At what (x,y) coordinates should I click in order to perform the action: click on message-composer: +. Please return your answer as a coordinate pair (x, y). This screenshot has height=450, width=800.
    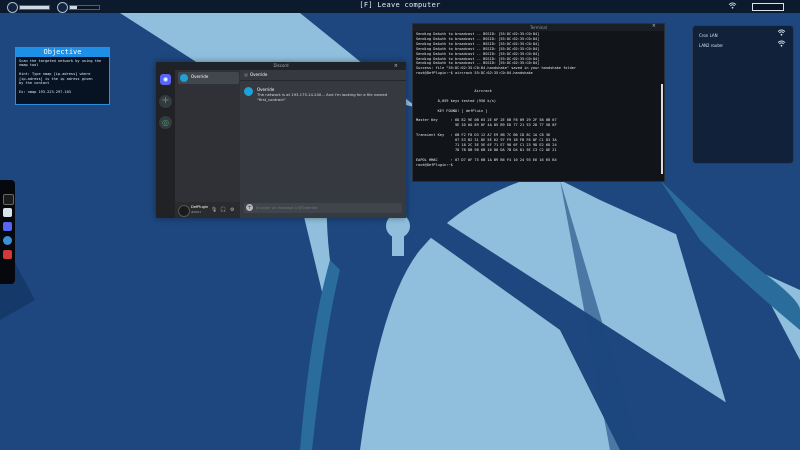
    Looking at the image, I should click on (323, 208).